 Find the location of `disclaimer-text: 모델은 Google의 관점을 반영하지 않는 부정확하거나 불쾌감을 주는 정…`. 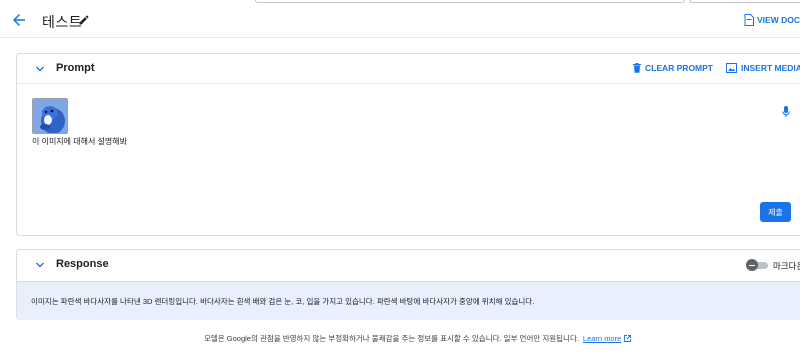

disclaimer-text: 모델은 Google의 관점을 반영하지 않는 부정확하거나 불쾌감을 주는 정… is located at coordinates (391, 338).